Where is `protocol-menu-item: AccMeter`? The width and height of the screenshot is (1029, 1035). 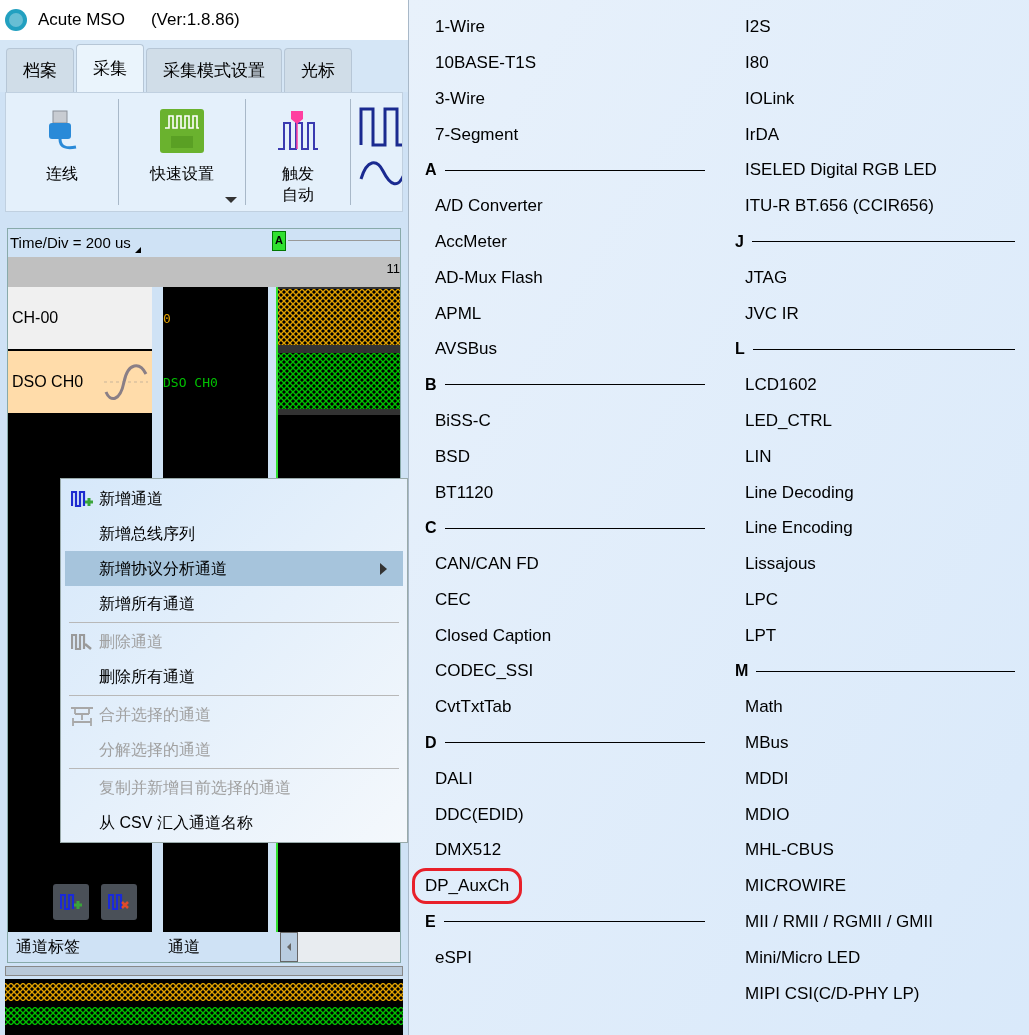 protocol-menu-item: AccMeter is located at coordinates (471, 241).